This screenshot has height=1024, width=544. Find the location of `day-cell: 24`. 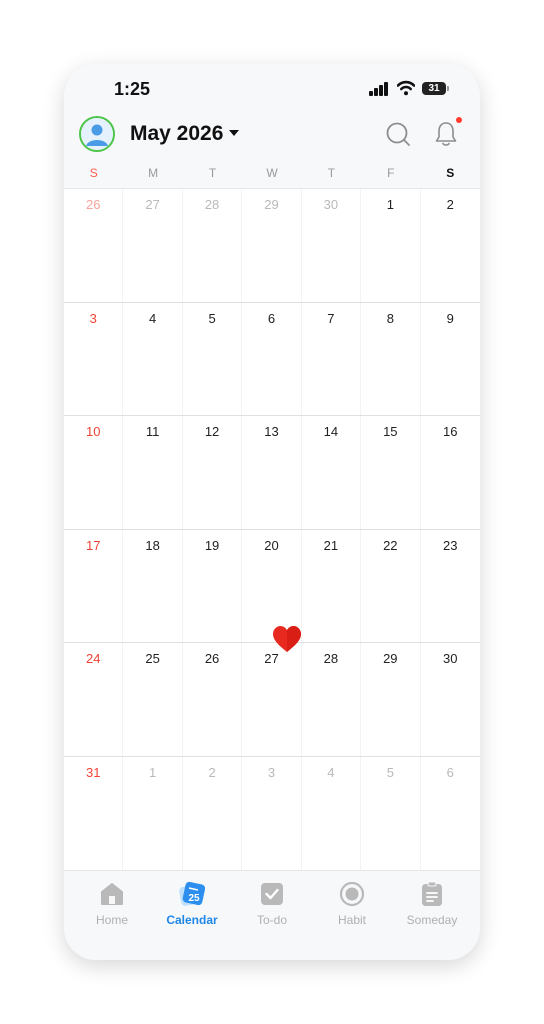

day-cell: 24 is located at coordinates (94, 699).